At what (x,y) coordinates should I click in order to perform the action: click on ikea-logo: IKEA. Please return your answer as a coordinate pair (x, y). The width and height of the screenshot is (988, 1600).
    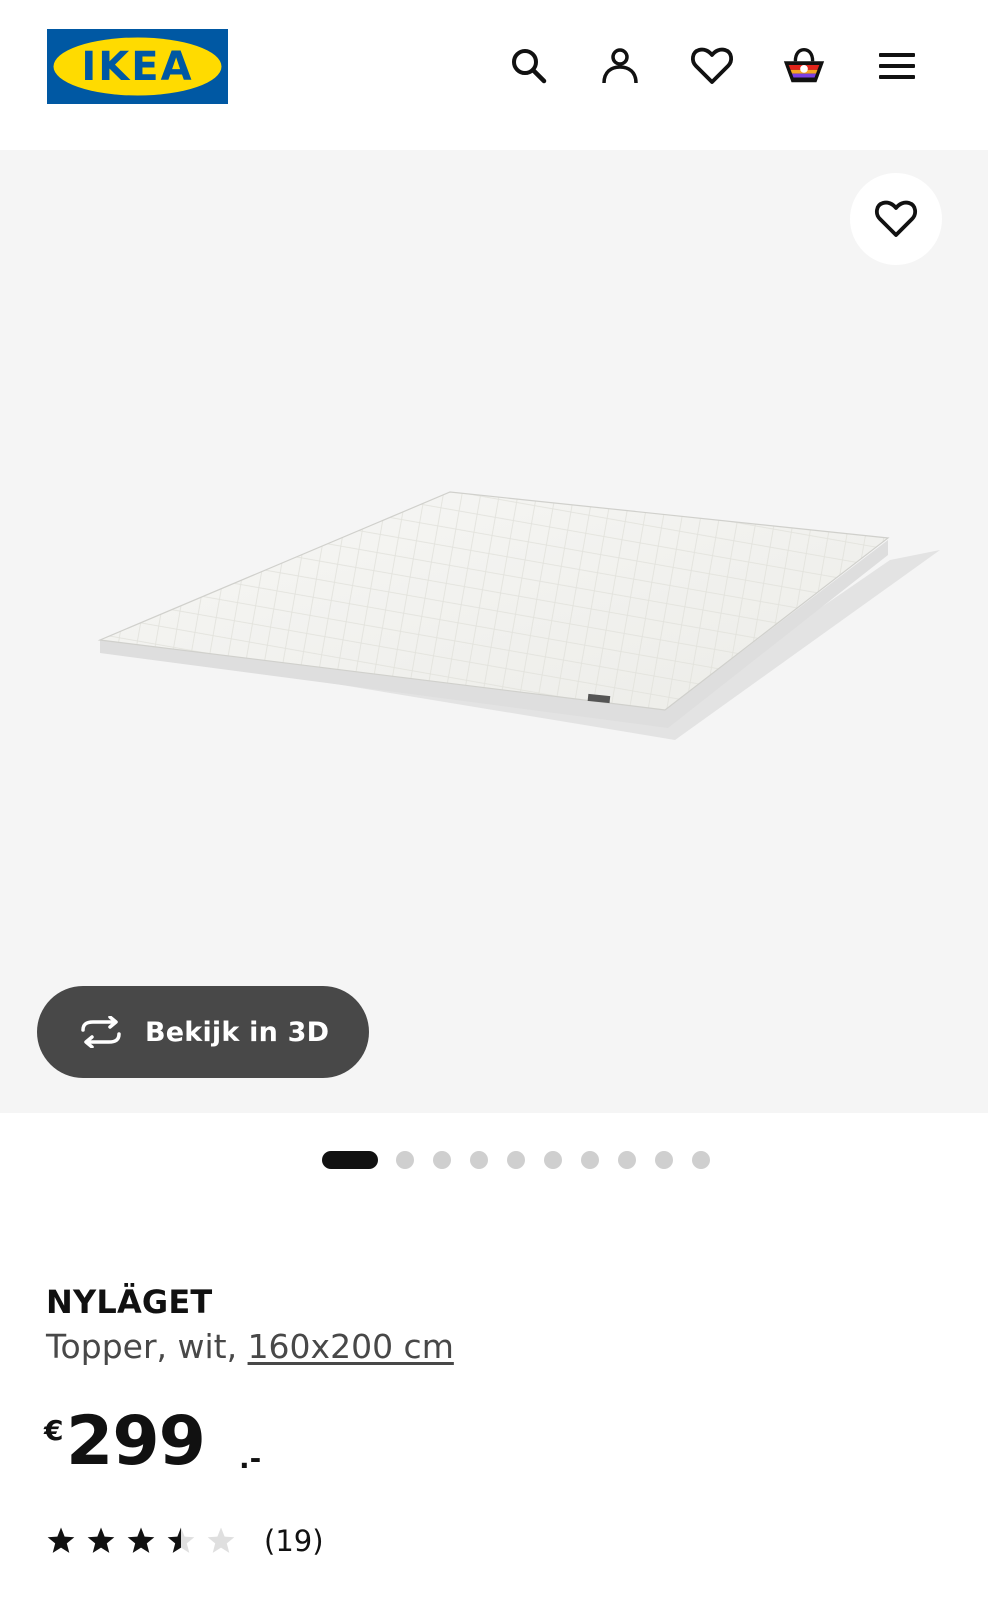
    Looking at the image, I should click on (137, 66).